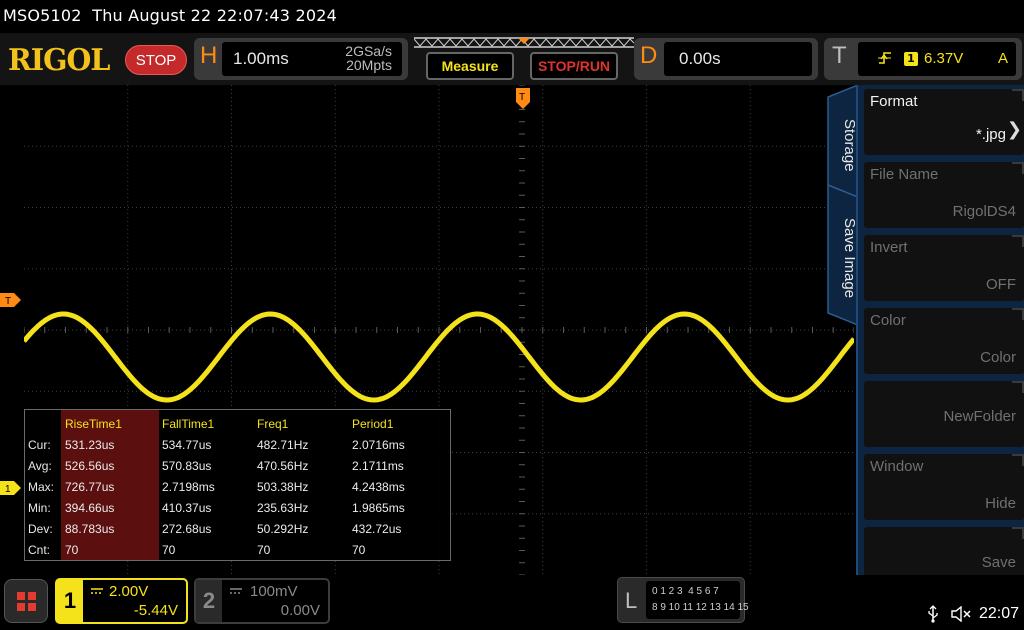 This screenshot has width=1024, height=630. Describe the element at coordinates (904, 174) in the screenshot. I see `file-name-label: File Name` at that location.